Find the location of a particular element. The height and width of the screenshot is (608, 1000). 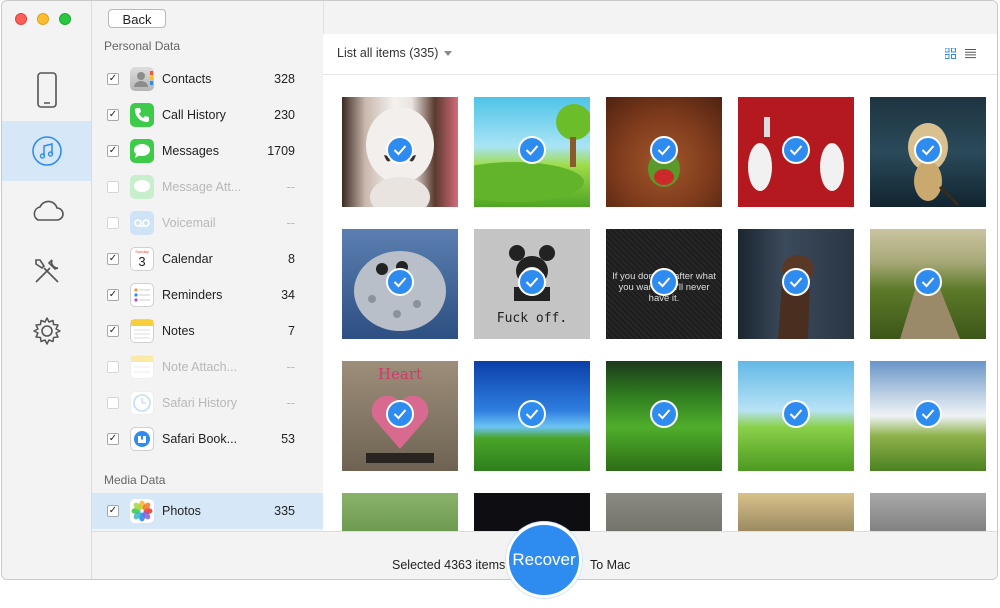

safari-history-icon is located at coordinates (142, 403).